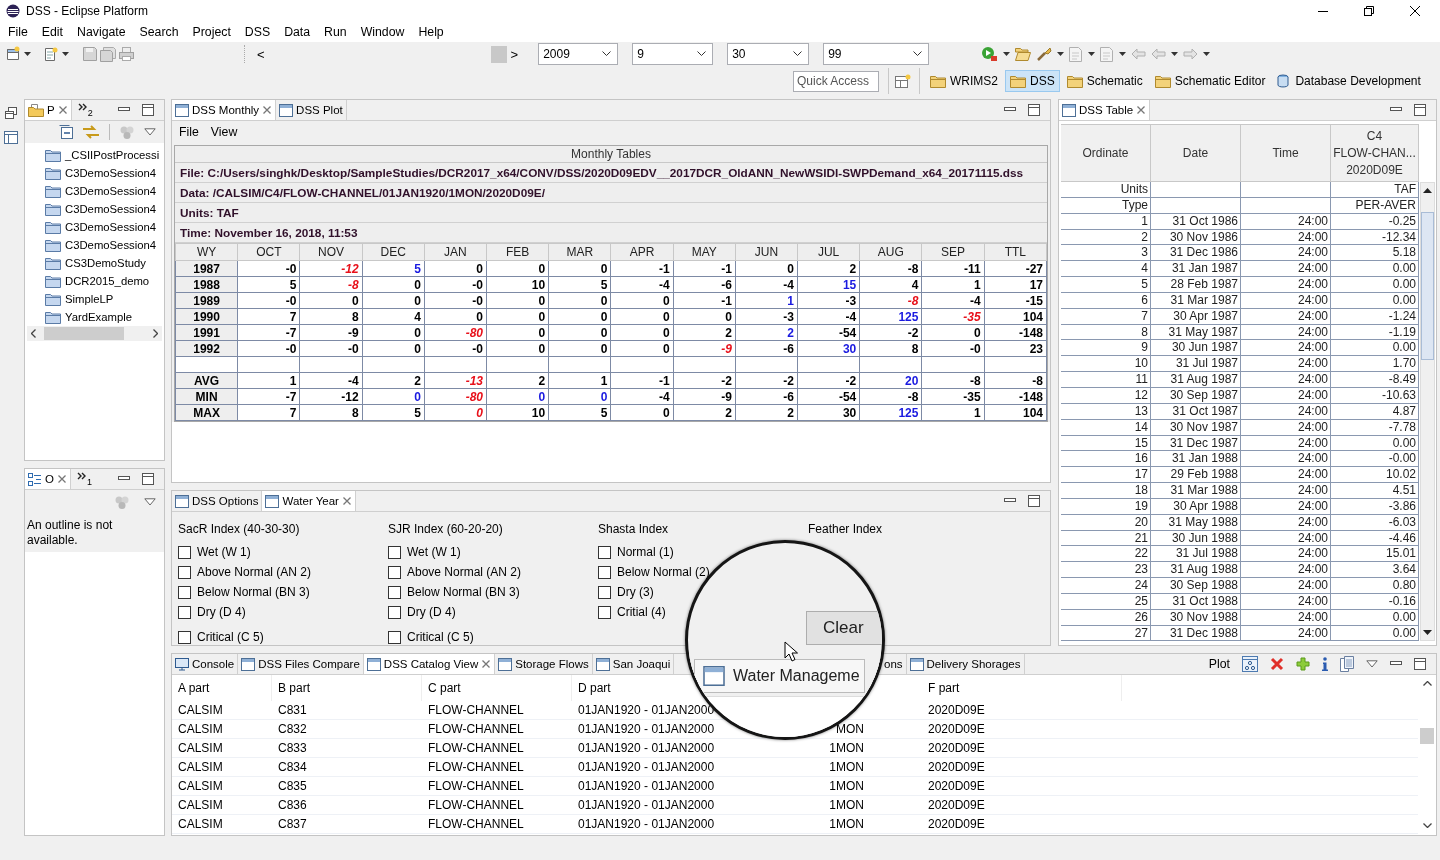 This screenshot has height=860, width=1440. What do you see at coordinates (48, 479) in the screenshot?
I see `view-tab: O` at bounding box center [48, 479].